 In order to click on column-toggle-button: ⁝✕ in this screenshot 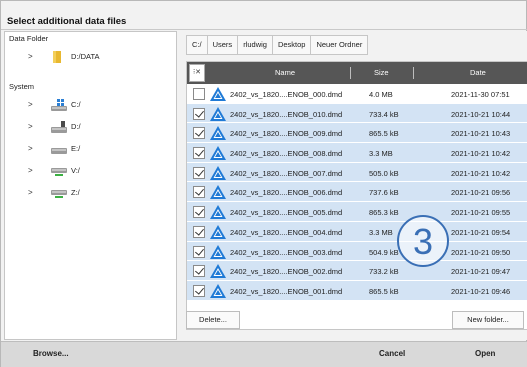, I will do `click(197, 73)`.